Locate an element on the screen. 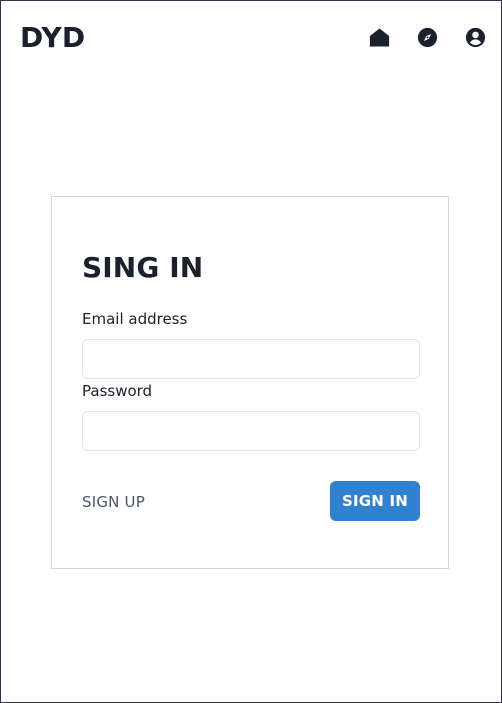 The image size is (502, 703). home-icon is located at coordinates (379, 37).